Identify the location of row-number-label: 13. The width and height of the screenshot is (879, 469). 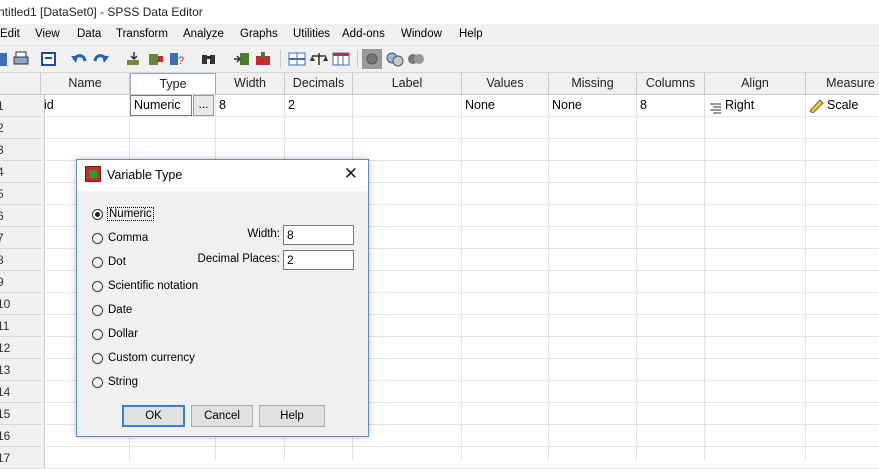
(5, 370).